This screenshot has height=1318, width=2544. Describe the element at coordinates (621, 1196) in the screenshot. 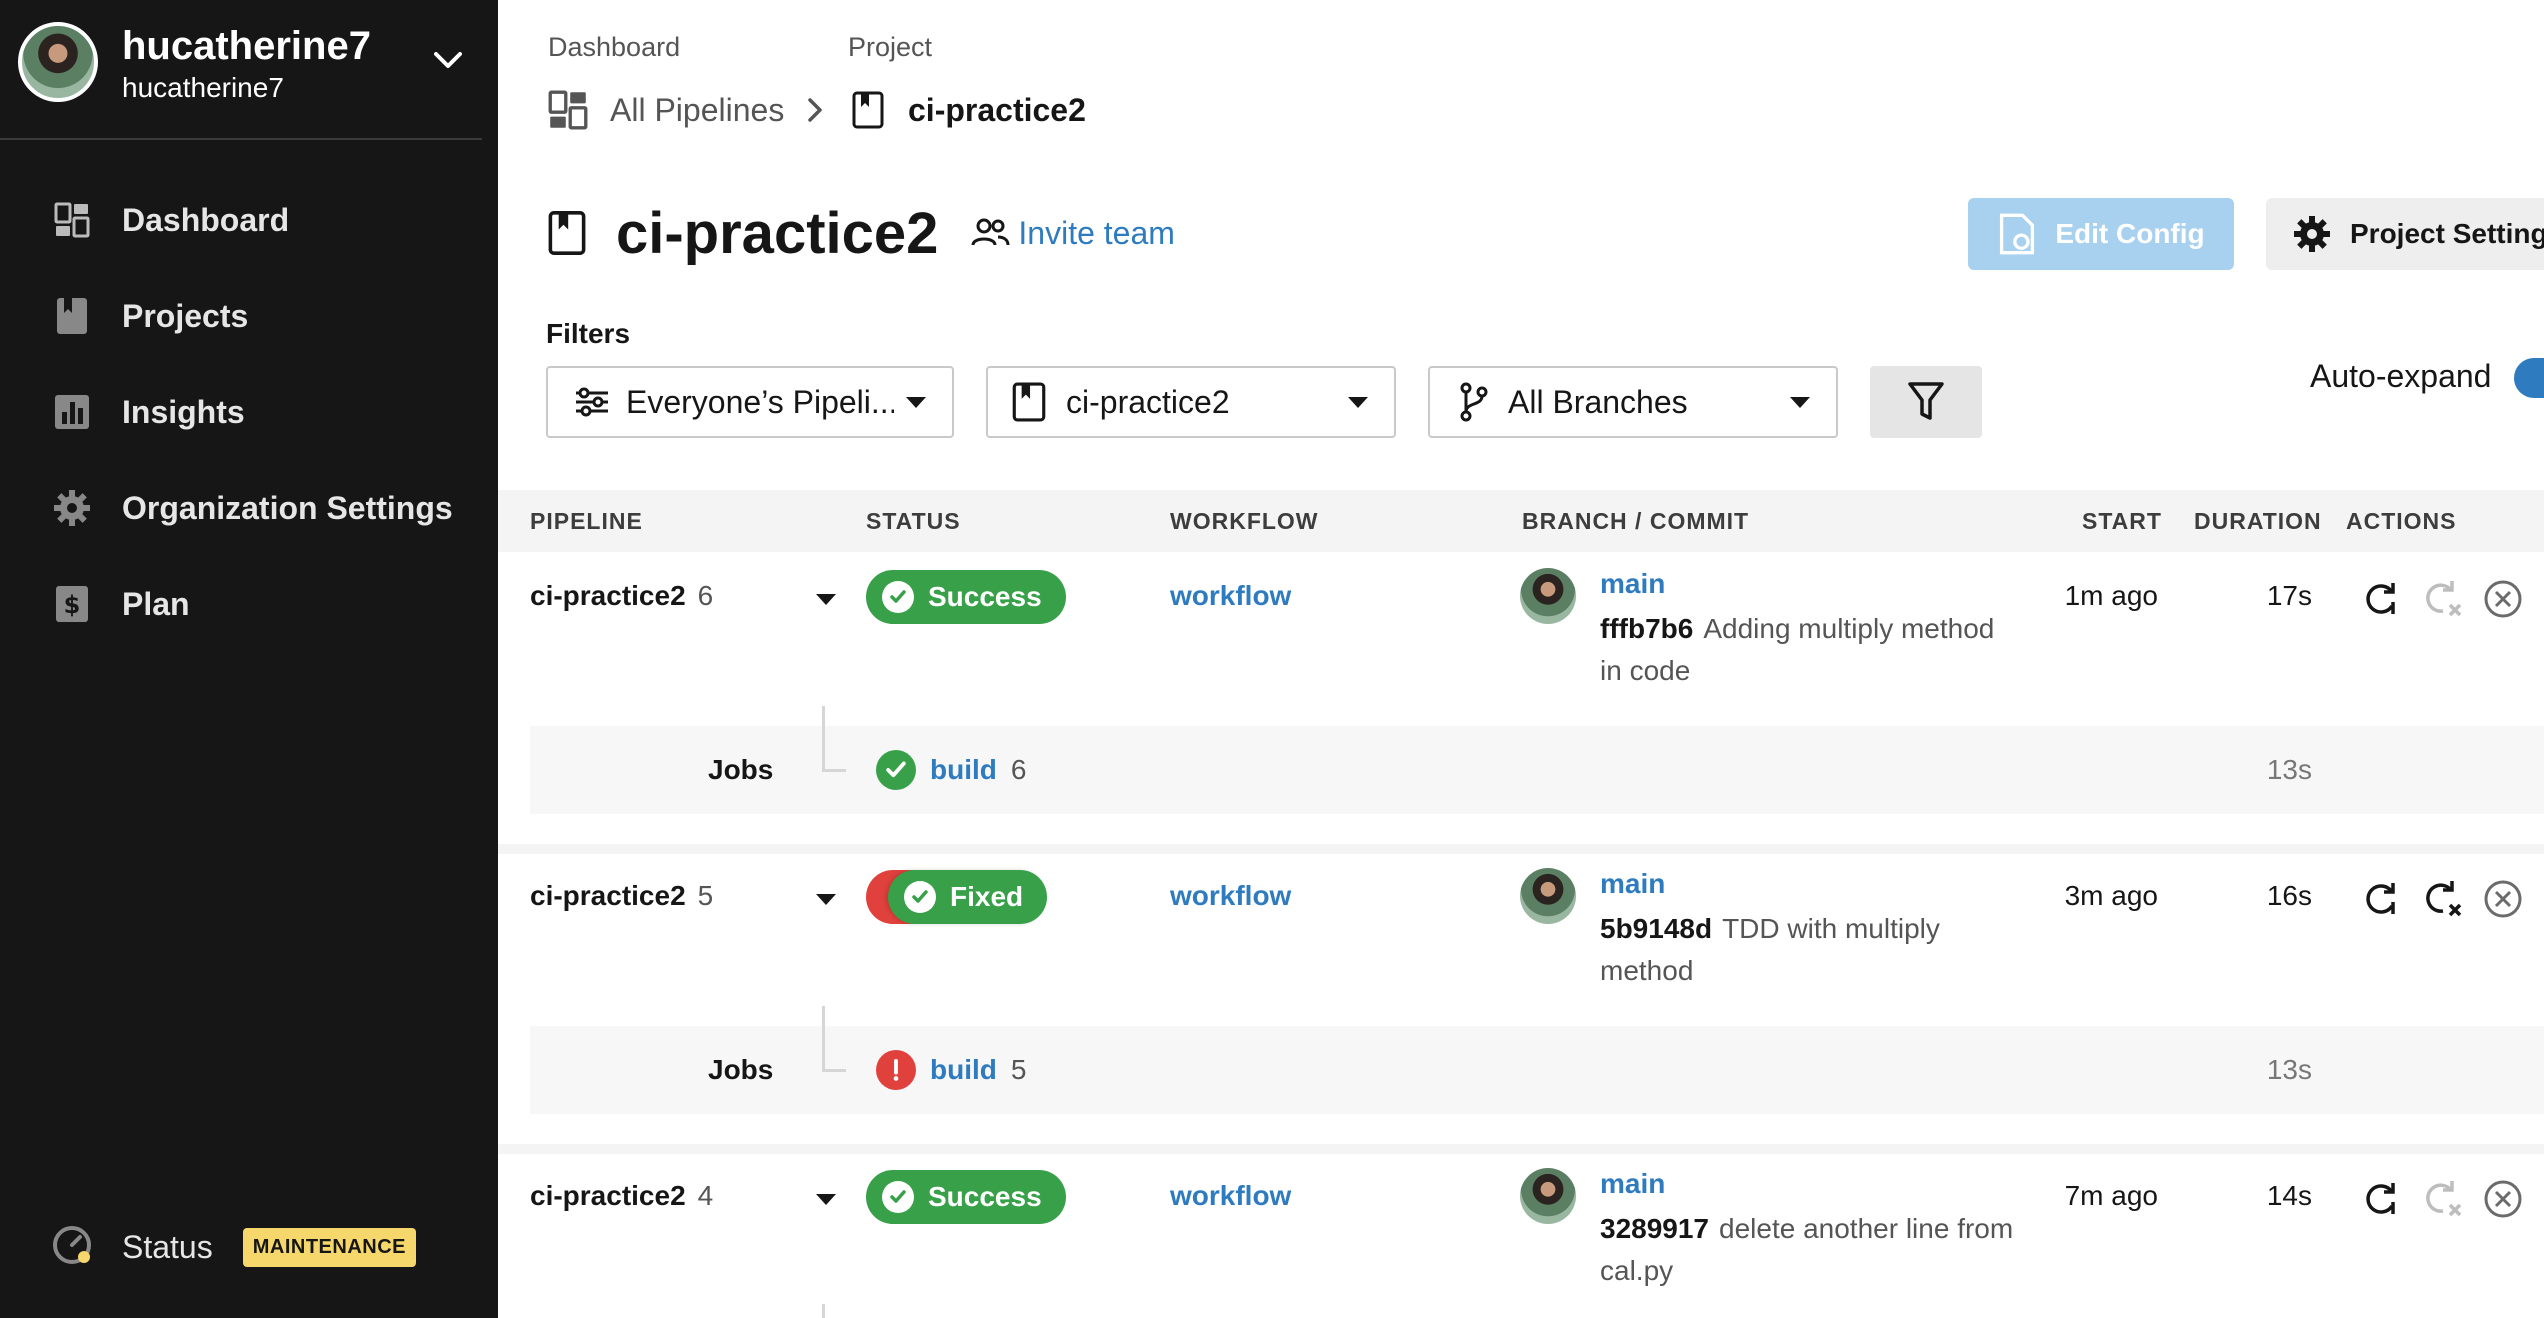

I see `pipeline-name: ci-practice2 4` at that location.